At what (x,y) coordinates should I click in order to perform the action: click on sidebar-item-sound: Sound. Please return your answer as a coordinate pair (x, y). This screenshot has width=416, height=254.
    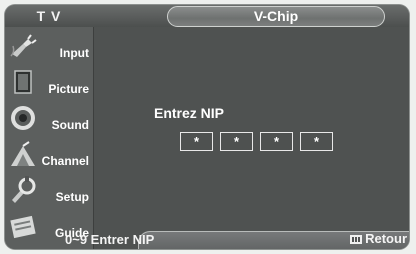
    Looking at the image, I should click on (49, 119).